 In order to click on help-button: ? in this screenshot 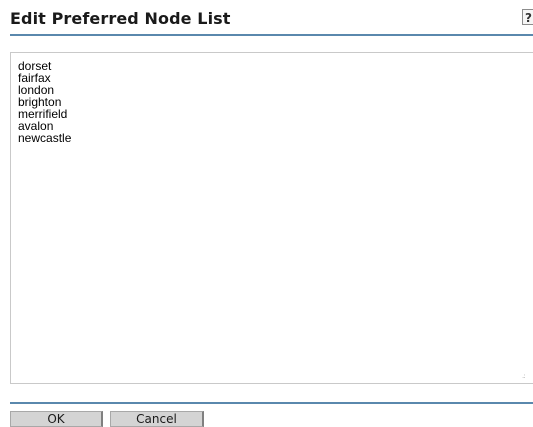, I will do `click(527, 17)`.